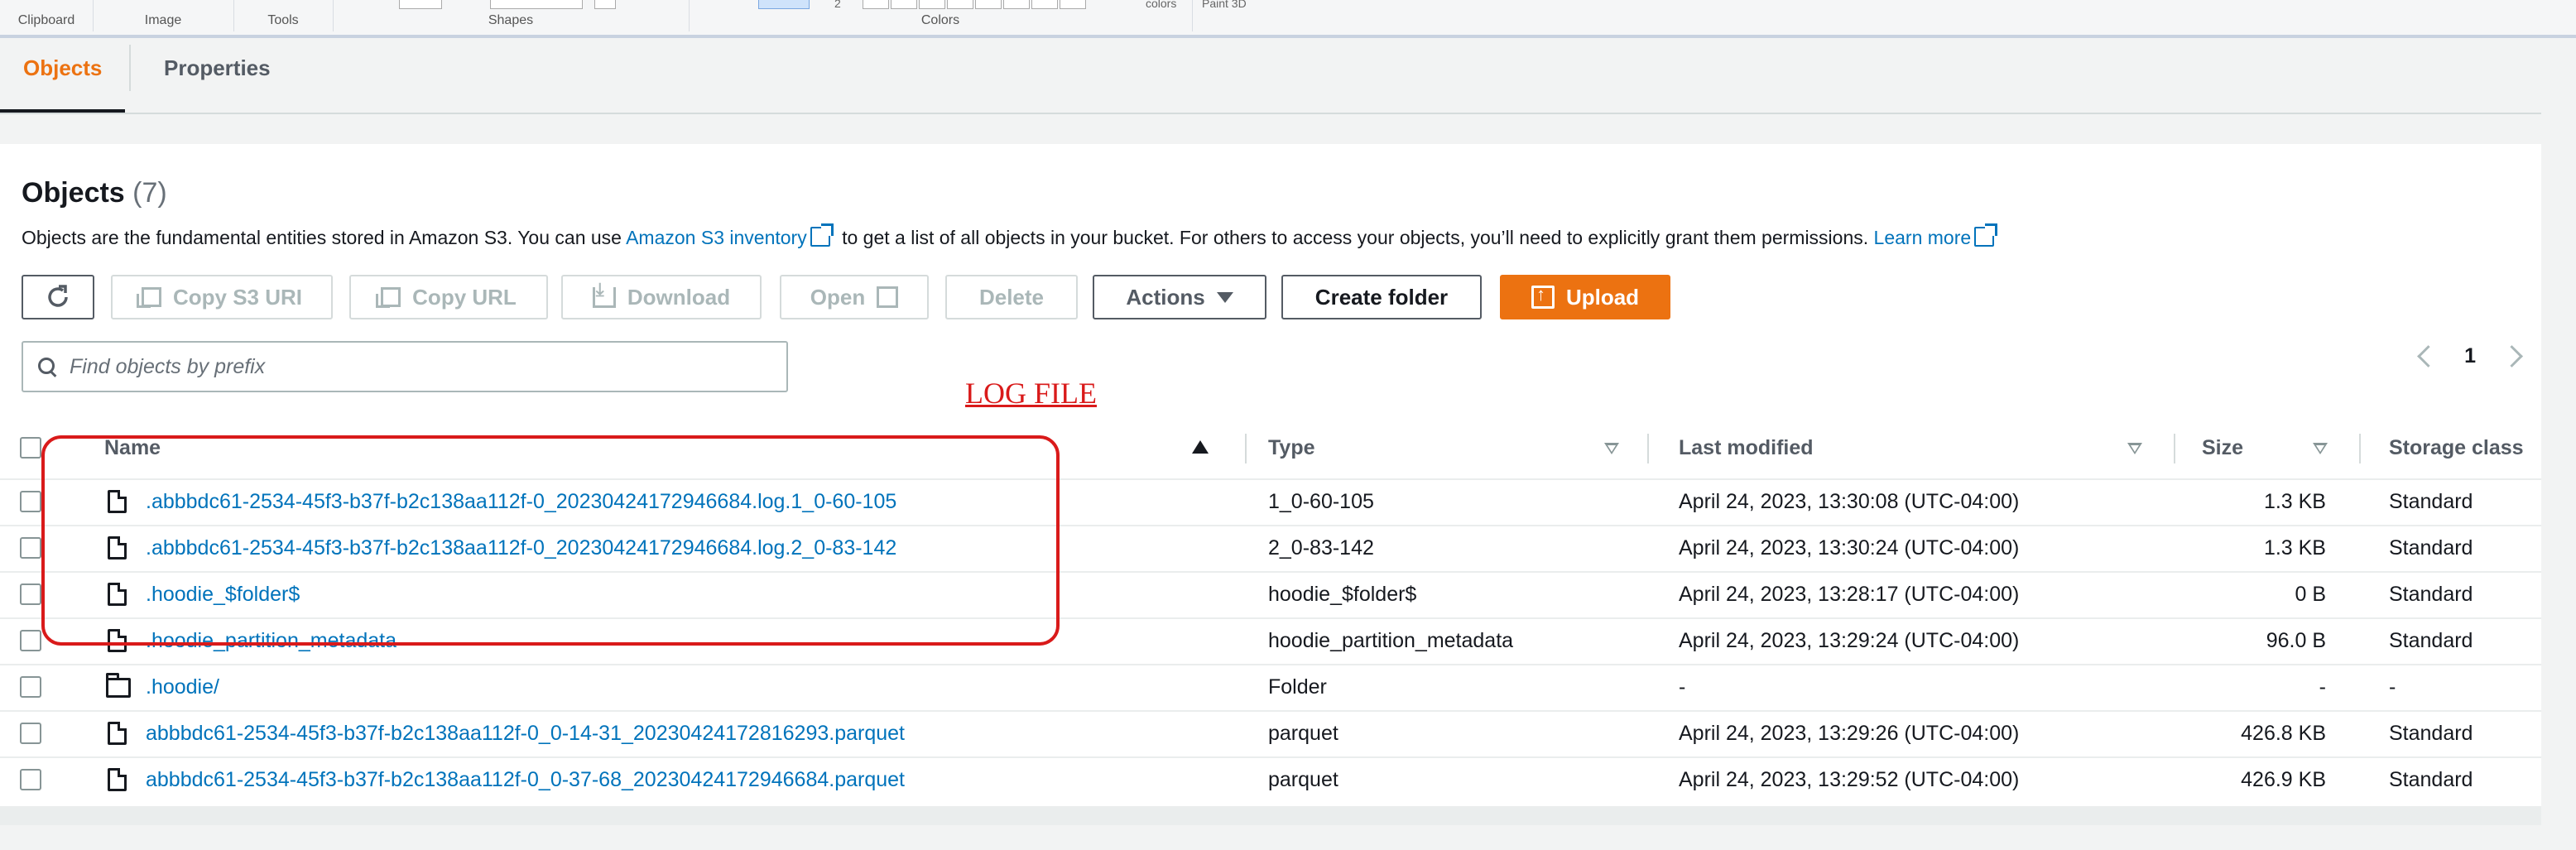 This screenshot has height=850, width=2576. Describe the element at coordinates (1229, 15) in the screenshot. I see `ribbon-group-paint3d: Paint 3D` at that location.